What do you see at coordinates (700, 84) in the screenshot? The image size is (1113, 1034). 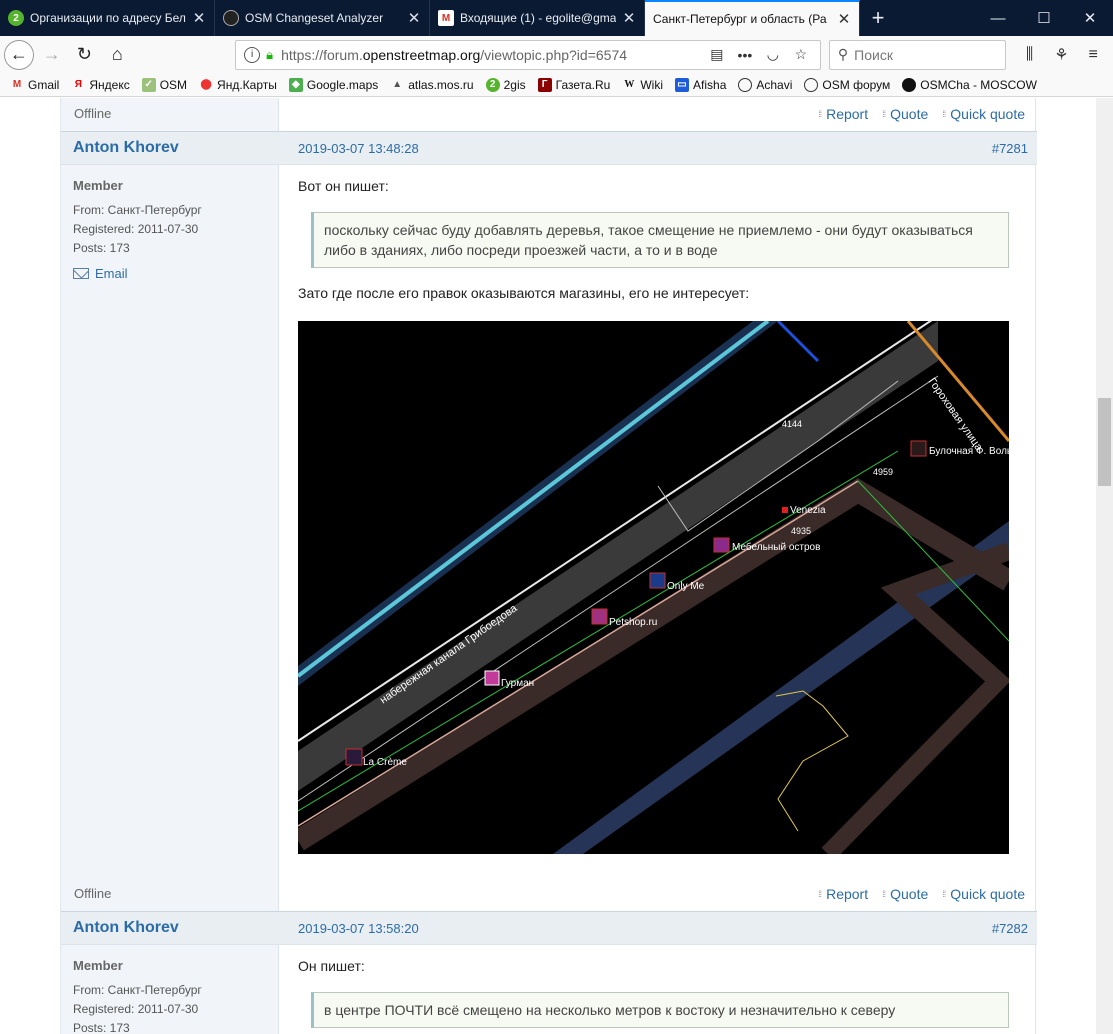 I see `bookmark-afisha: ▭ Afisha` at bounding box center [700, 84].